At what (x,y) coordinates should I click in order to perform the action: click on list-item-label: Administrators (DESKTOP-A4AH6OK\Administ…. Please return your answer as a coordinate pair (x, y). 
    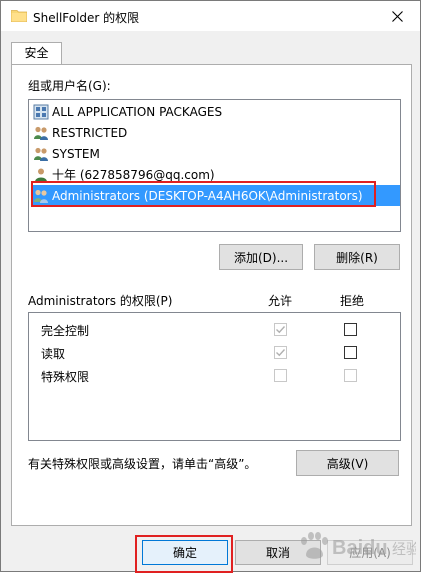
    Looking at the image, I should click on (207, 195).